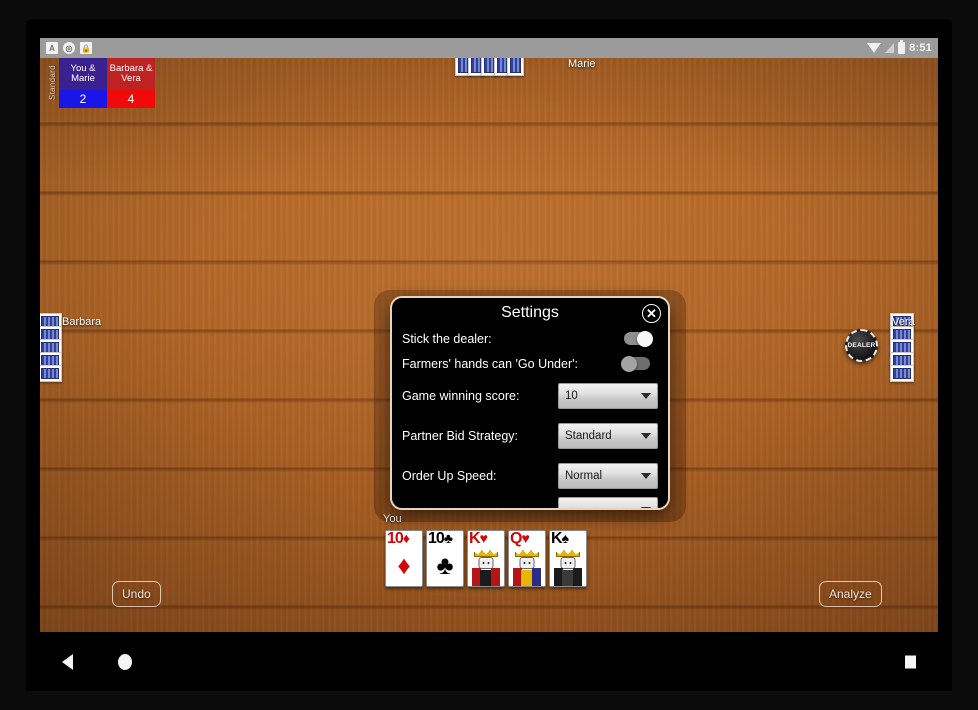  What do you see at coordinates (530, 476) in the screenshot?
I see `setting-row-order-up-speed: Order Up Speed: Normal` at bounding box center [530, 476].